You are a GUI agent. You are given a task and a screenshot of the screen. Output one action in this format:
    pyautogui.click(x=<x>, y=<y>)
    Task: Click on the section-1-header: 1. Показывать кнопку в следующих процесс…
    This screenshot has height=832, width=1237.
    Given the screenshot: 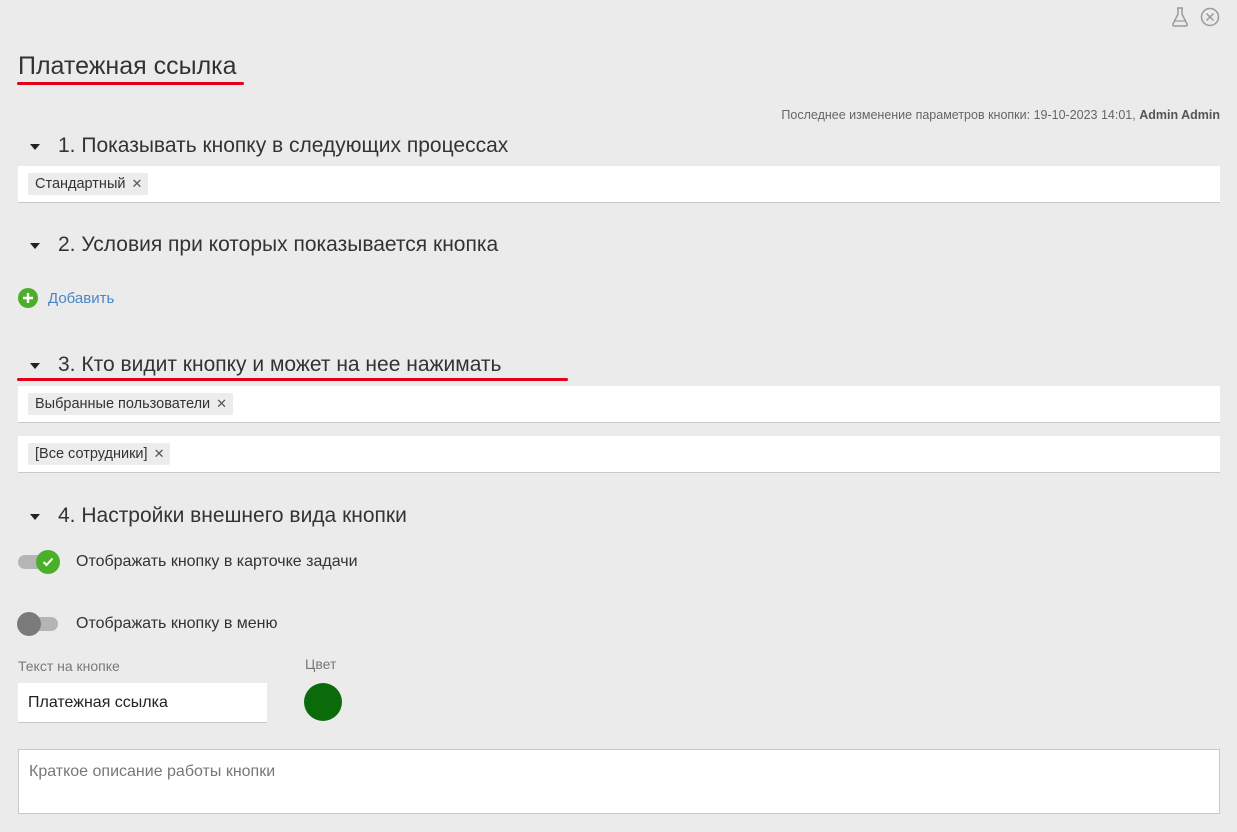 What is the action you would take?
    pyautogui.click(x=269, y=146)
    